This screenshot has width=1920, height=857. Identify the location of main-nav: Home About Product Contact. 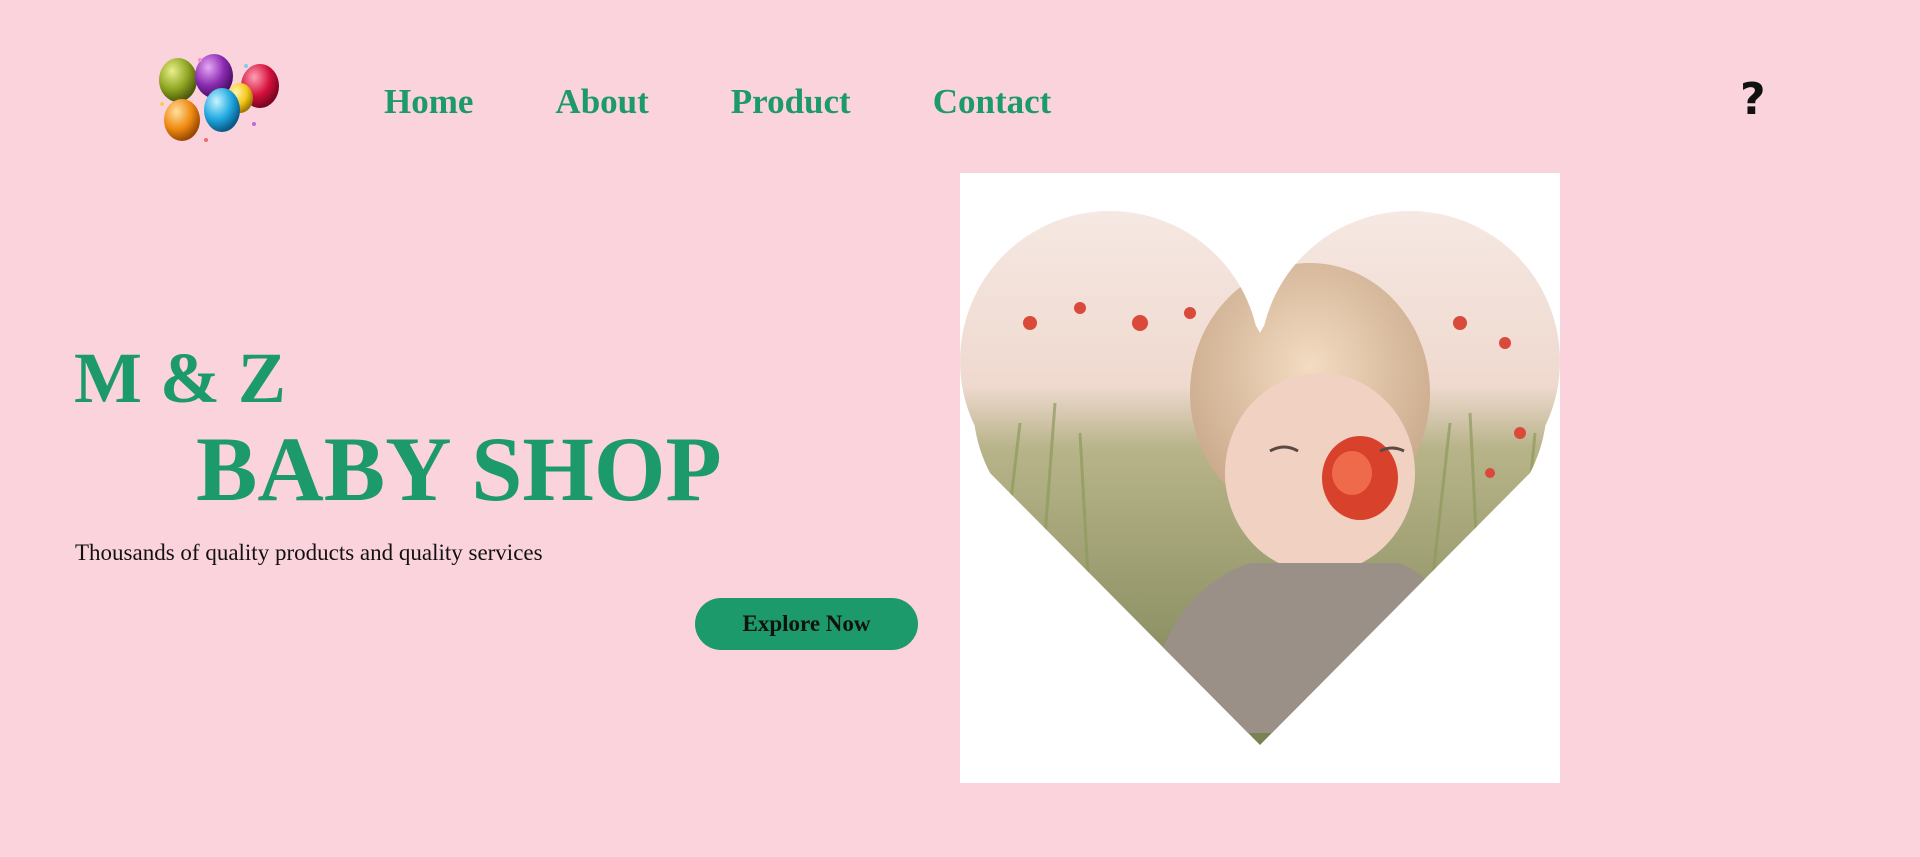
(758, 102).